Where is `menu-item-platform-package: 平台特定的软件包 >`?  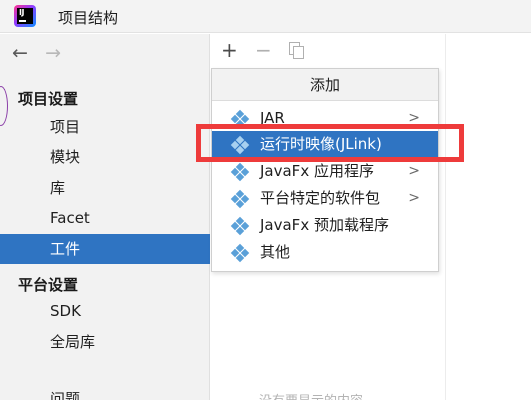 menu-item-platform-package: 平台特定的软件包 > is located at coordinates (325, 198).